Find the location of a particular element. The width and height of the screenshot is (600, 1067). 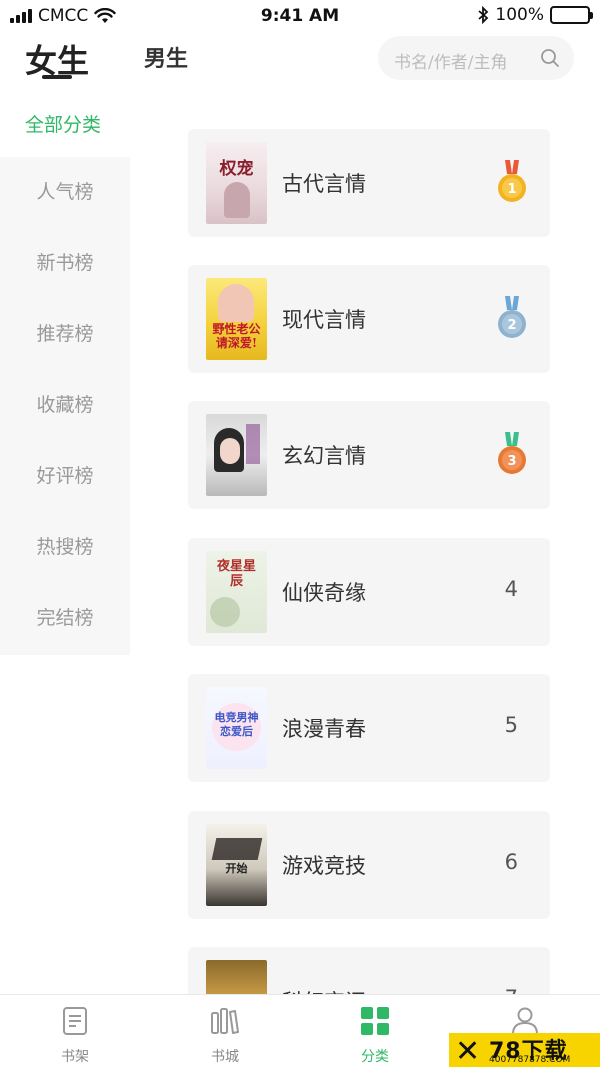

svg-text: 1 is located at coordinates (511, 189).